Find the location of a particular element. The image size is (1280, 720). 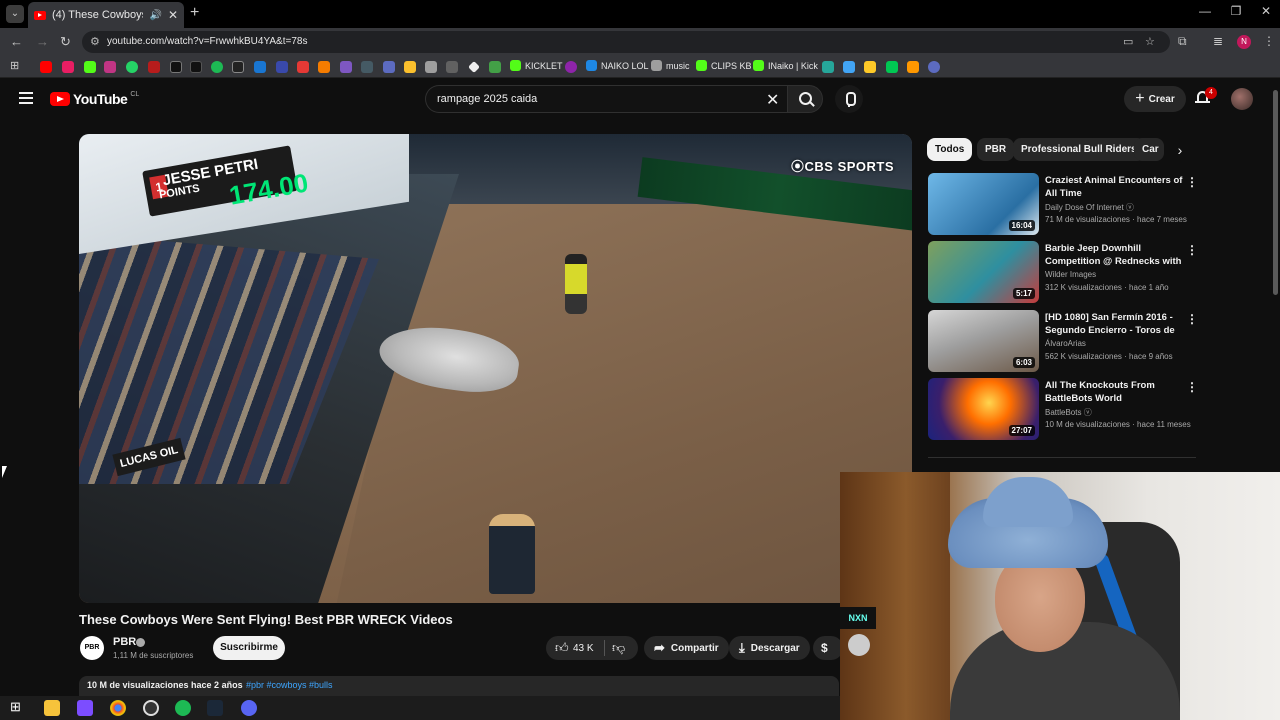

bookmark-x-icon is located at coordinates (176, 67).